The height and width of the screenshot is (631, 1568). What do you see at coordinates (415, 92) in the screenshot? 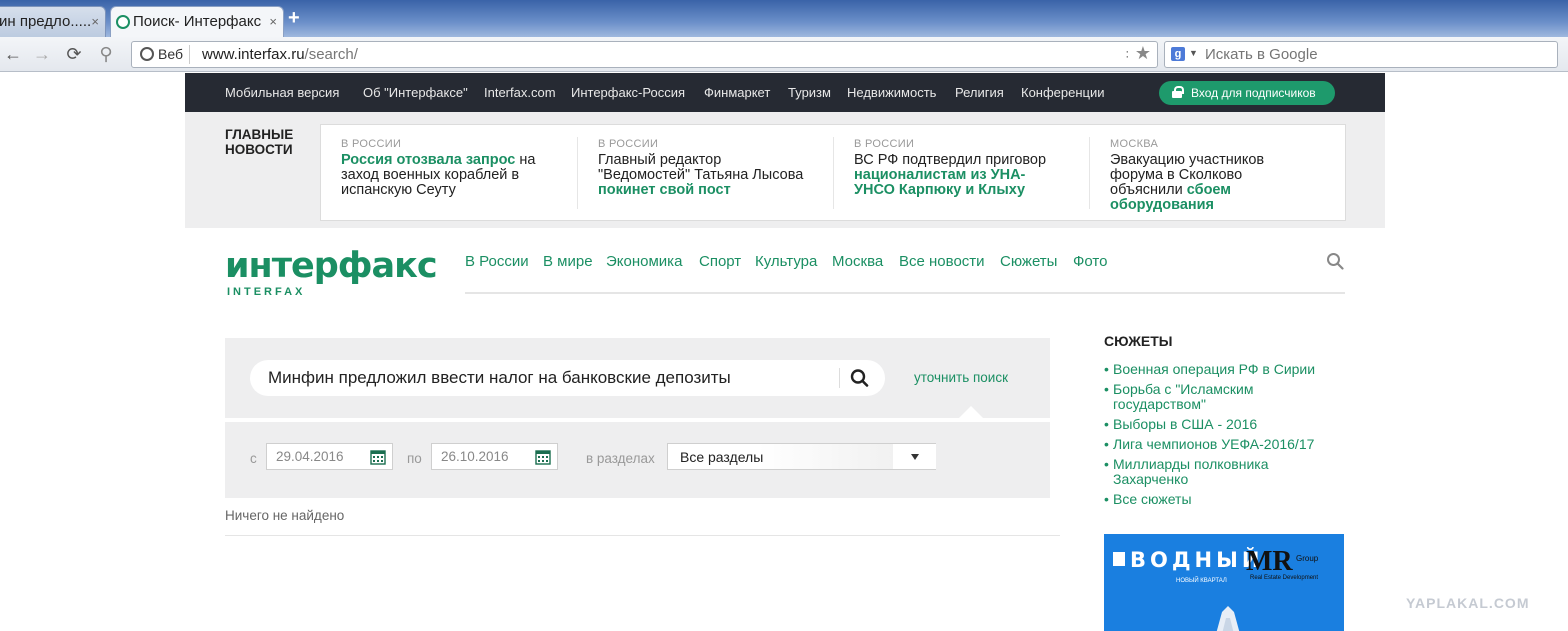
I see `nav-link-about: Об "Интерфаксе"` at bounding box center [415, 92].